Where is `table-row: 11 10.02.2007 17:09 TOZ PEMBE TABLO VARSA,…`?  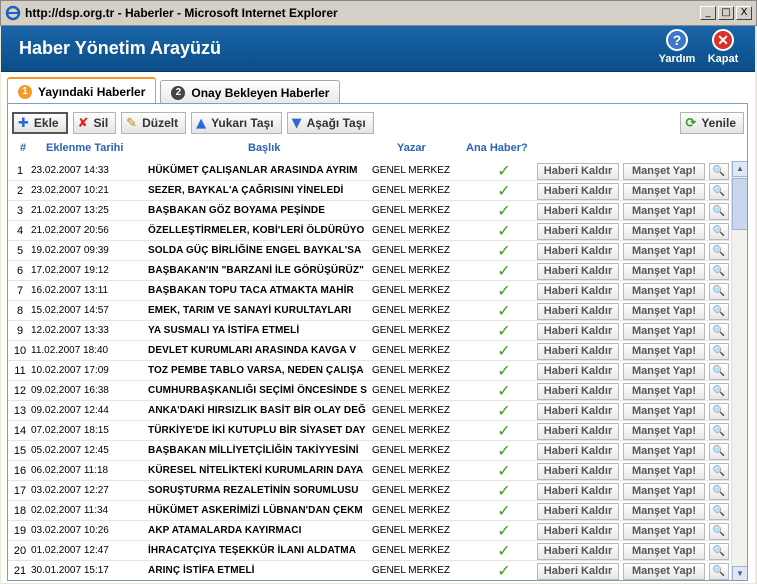 table-row: 11 10.02.2007 17:09 TOZ PEMBE TABLO VARSA,… is located at coordinates (369, 371).